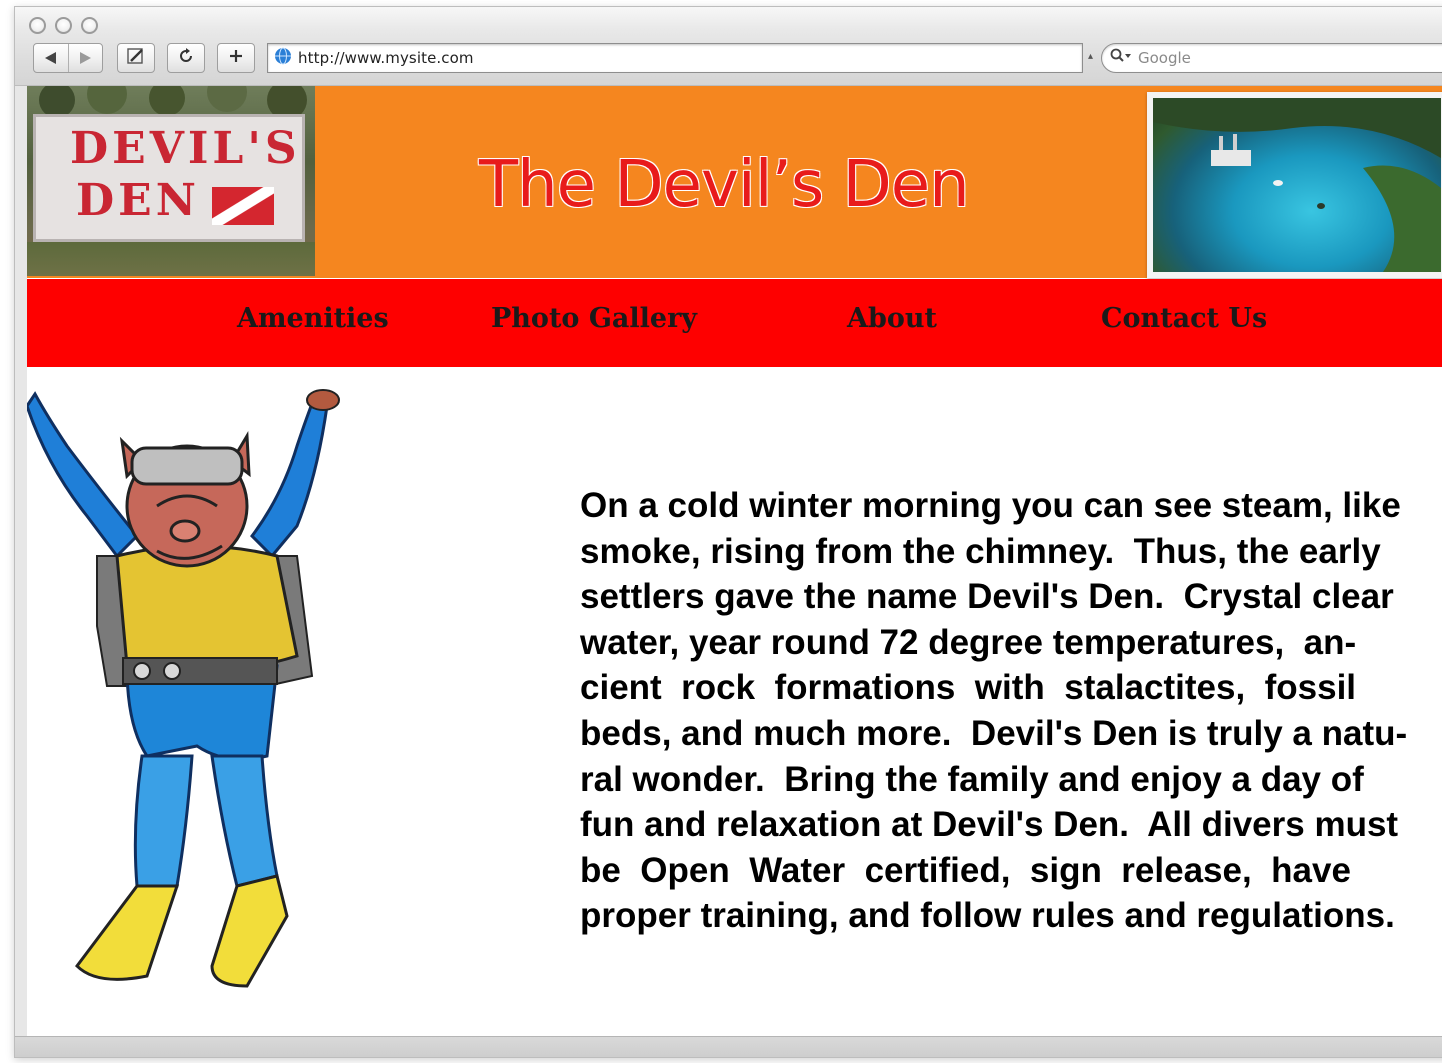 This screenshot has height=1063, width=1442. Describe the element at coordinates (1271, 58) in the screenshot. I see `search-field: Google` at that location.